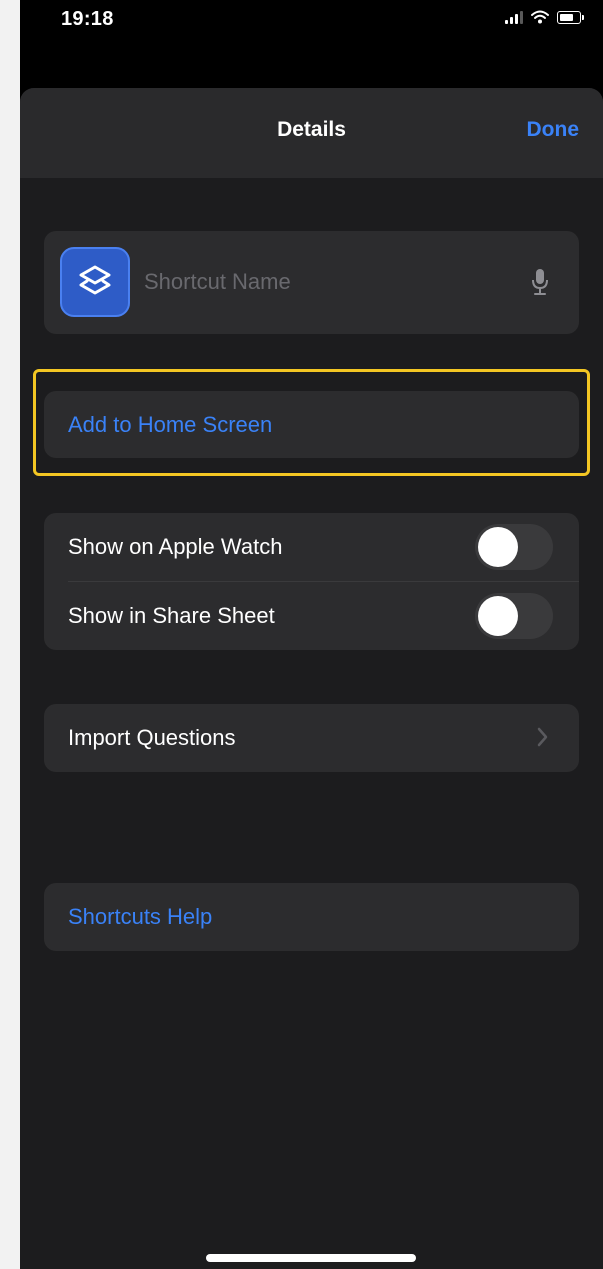 This screenshot has width=603, height=1269. I want to click on status-icons, so click(544, 17).